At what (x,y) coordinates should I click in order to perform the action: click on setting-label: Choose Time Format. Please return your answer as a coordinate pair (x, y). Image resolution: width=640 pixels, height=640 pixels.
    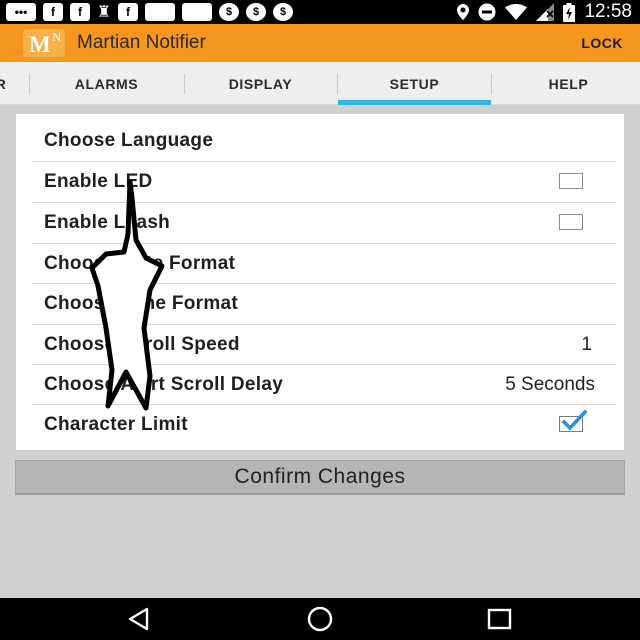
    Looking at the image, I should click on (141, 303).